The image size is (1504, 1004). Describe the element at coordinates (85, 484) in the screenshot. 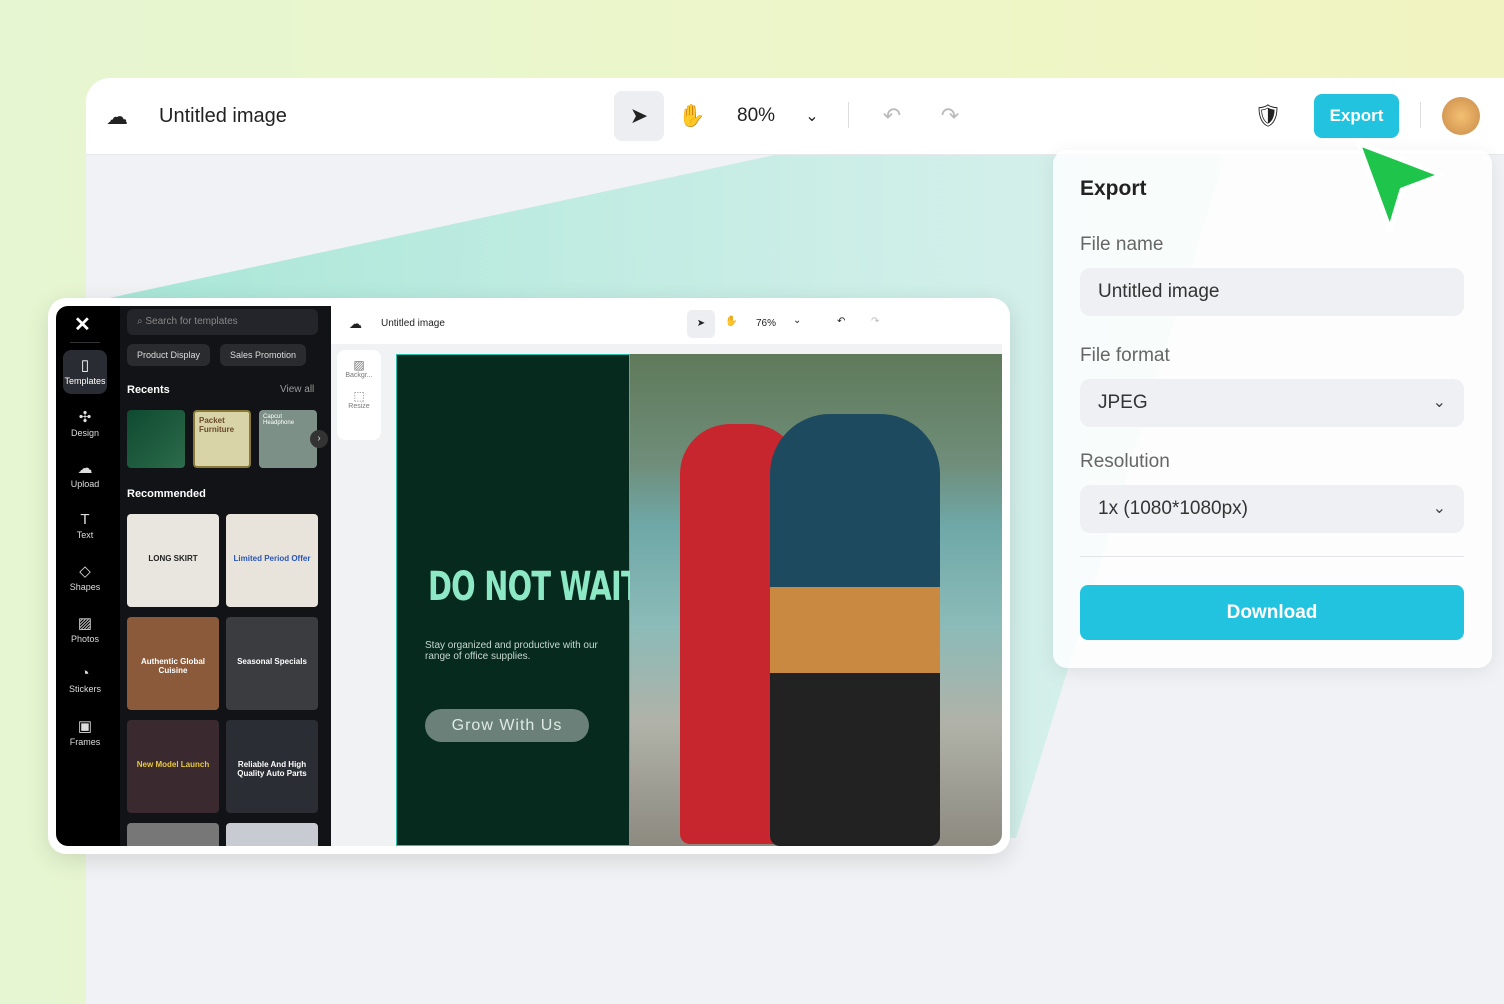

I see `rail-label: Upload` at that location.